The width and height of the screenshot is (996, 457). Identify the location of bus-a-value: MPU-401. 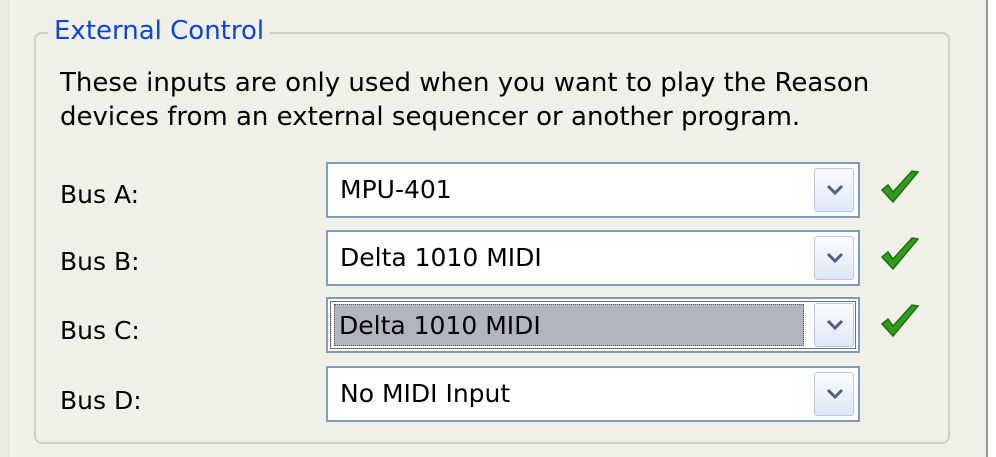
(396, 189).